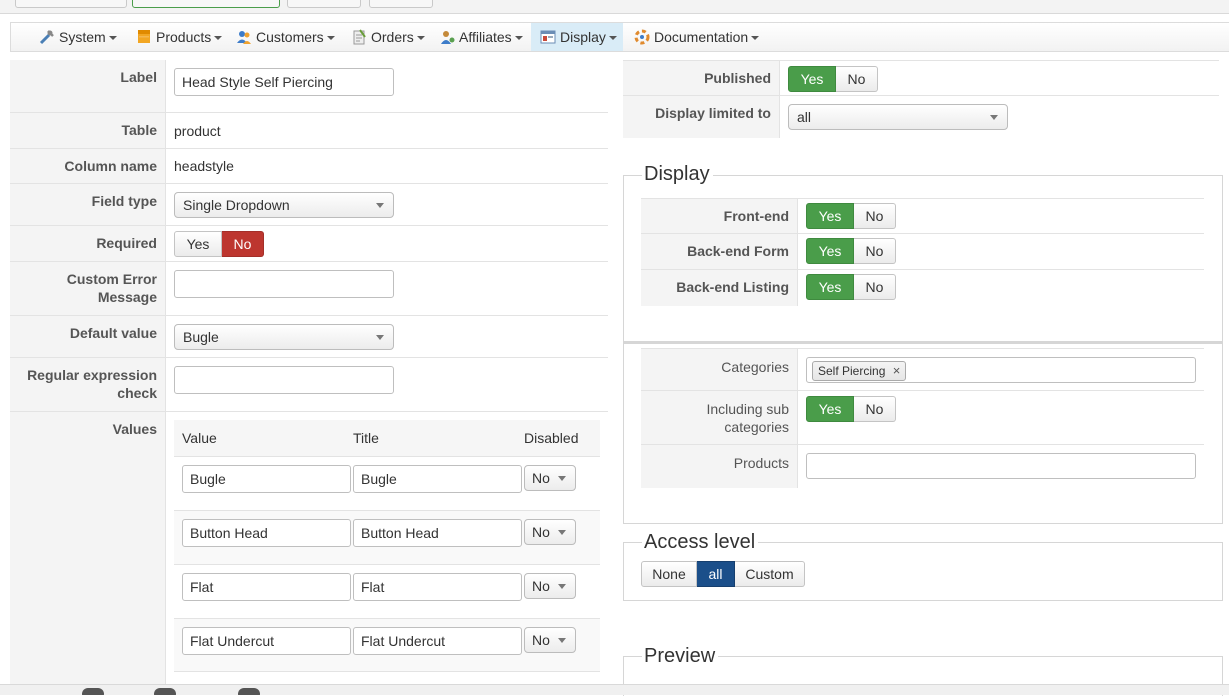  I want to click on form-row-default-value: Default value Bugle, so click(309, 337).